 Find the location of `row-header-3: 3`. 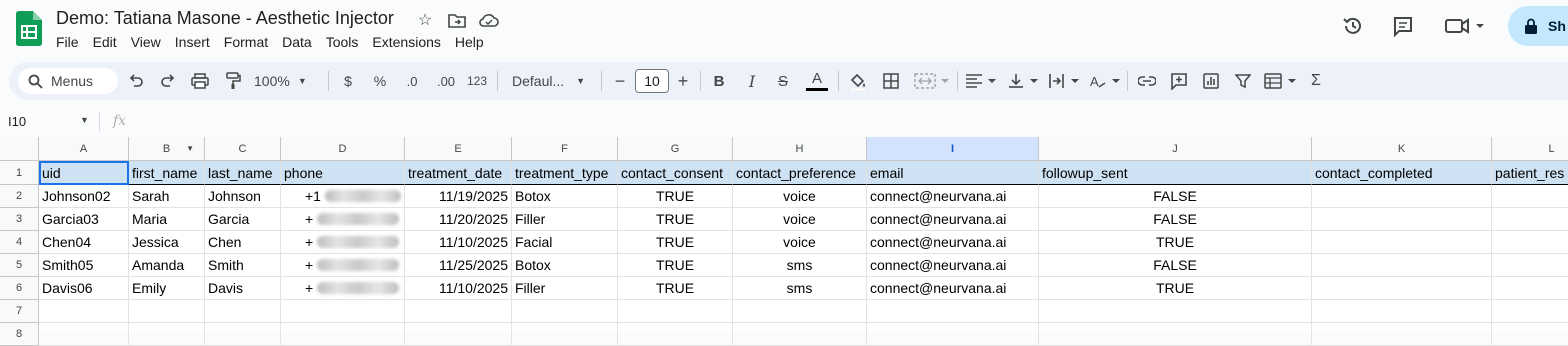

row-header-3: 3 is located at coordinates (19, 219).